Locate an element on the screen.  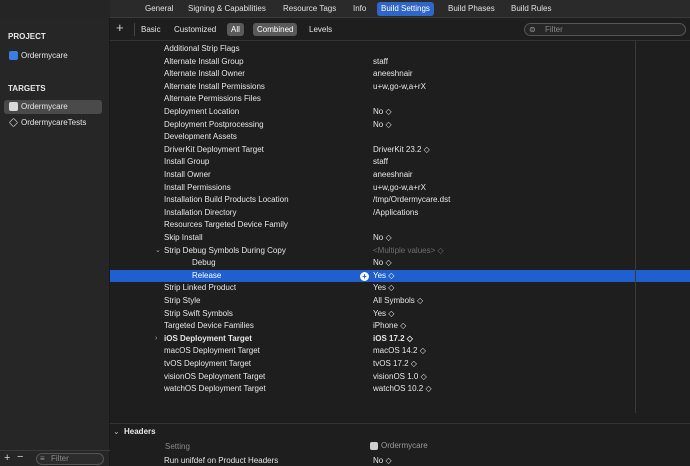
setting-row: macOS Deployment Target macOS 14.2 ◇ is located at coordinates (400, 351).